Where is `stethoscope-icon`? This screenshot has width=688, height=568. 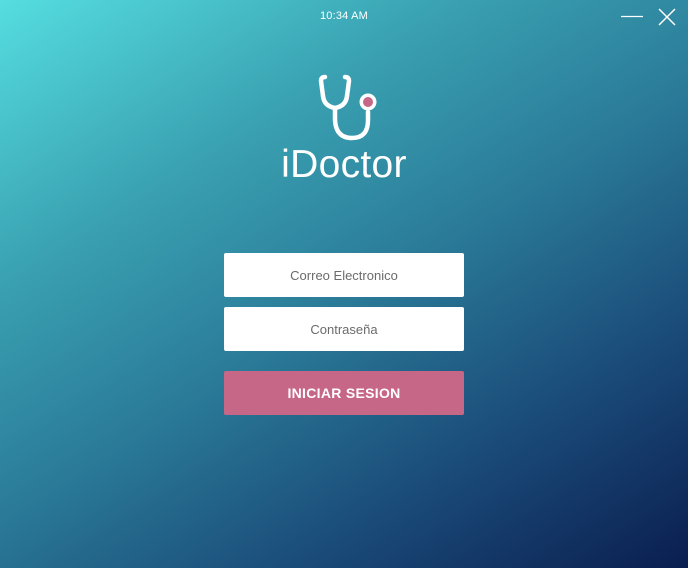 stethoscope-icon is located at coordinates (347, 107).